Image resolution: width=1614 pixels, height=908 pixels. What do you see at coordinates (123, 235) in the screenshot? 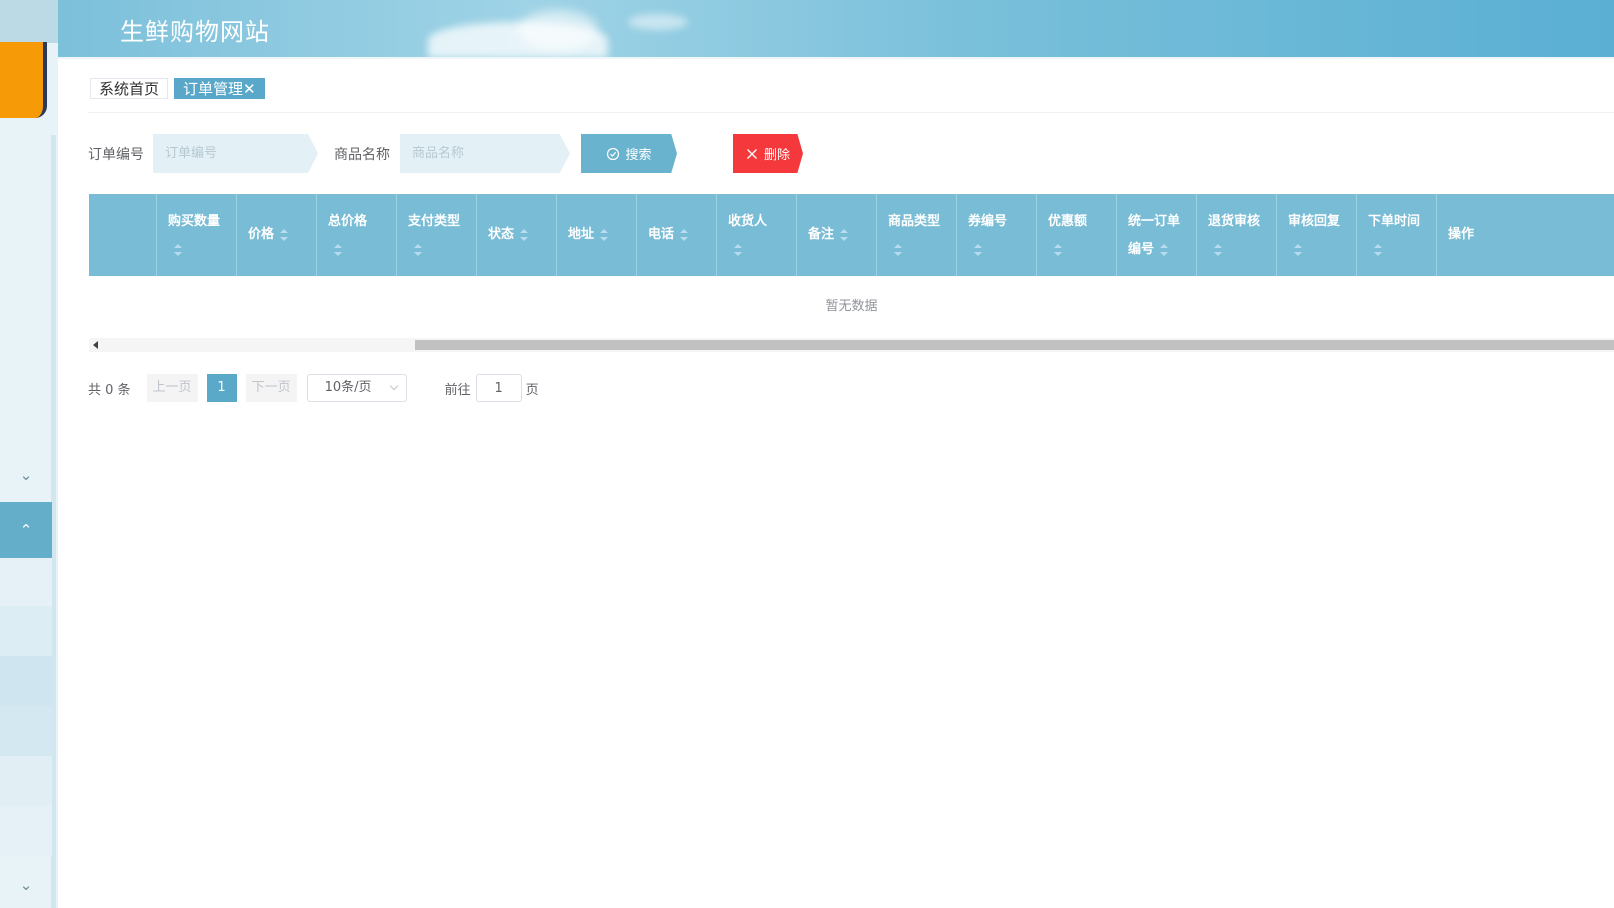
I see `column-header-checkbox` at bounding box center [123, 235].